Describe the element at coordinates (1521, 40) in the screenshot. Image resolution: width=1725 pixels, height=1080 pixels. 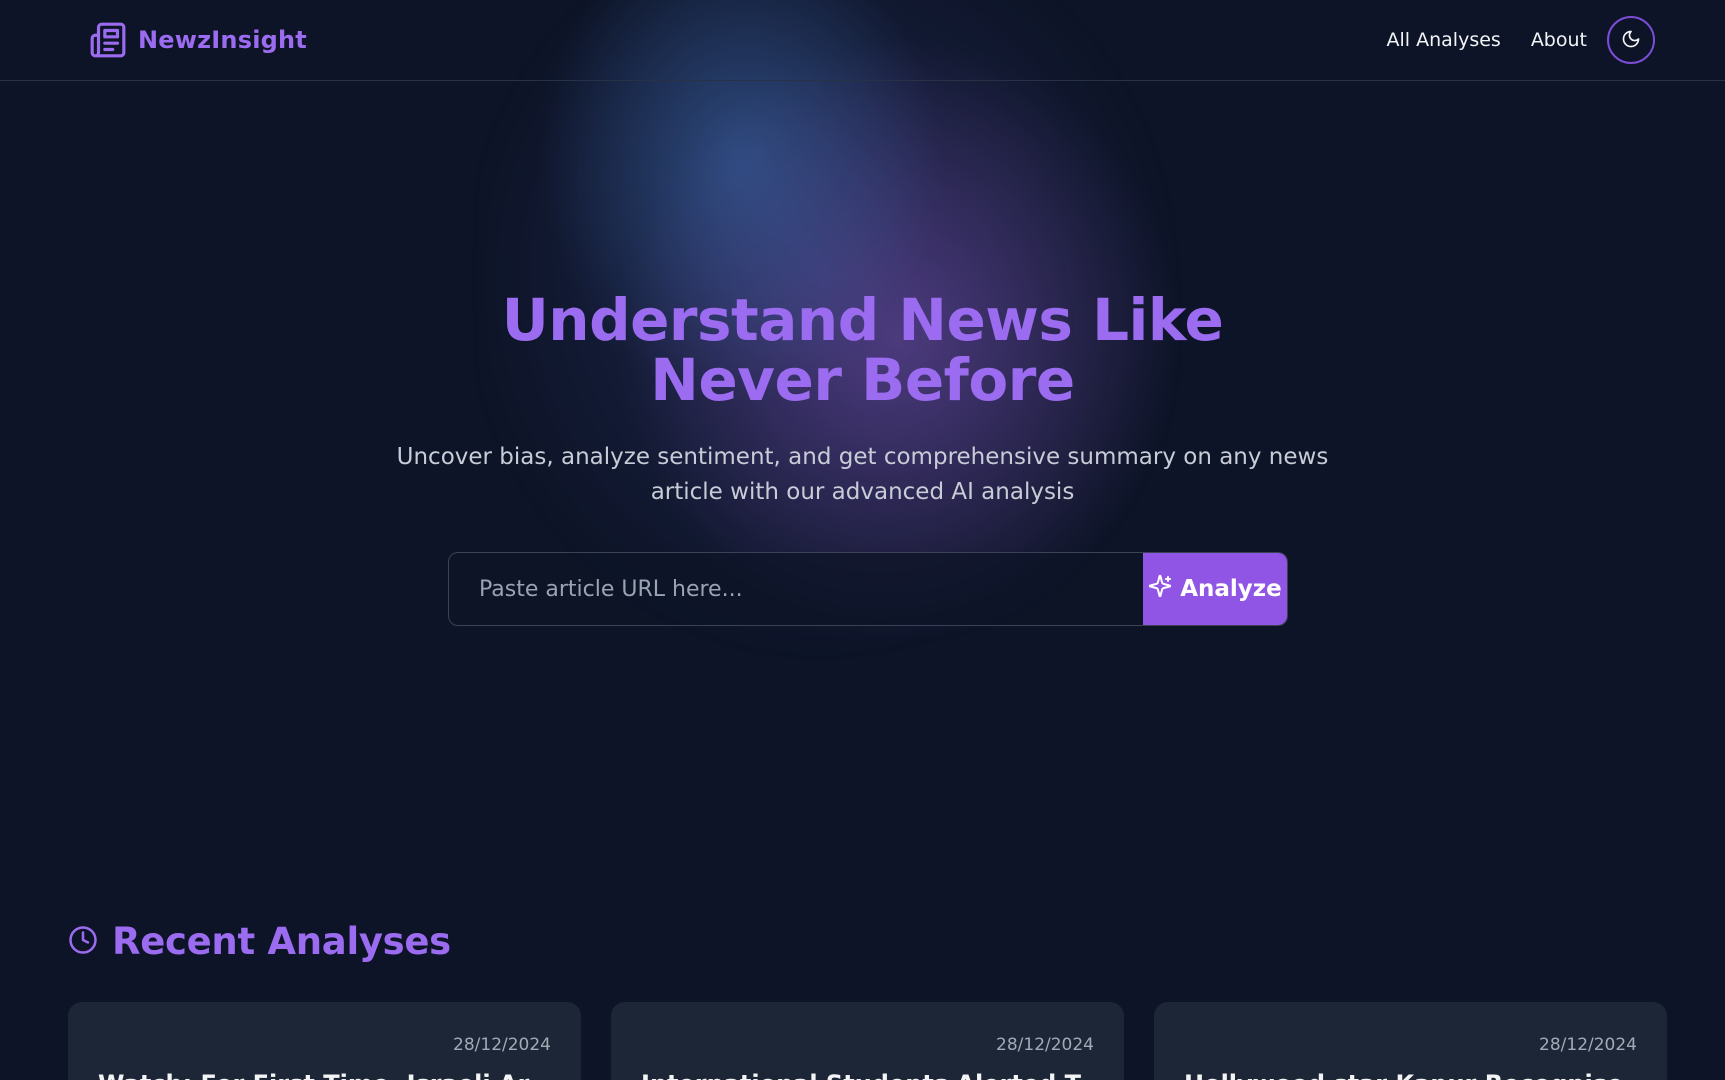
I see `main-nav: All Analyses About` at that location.